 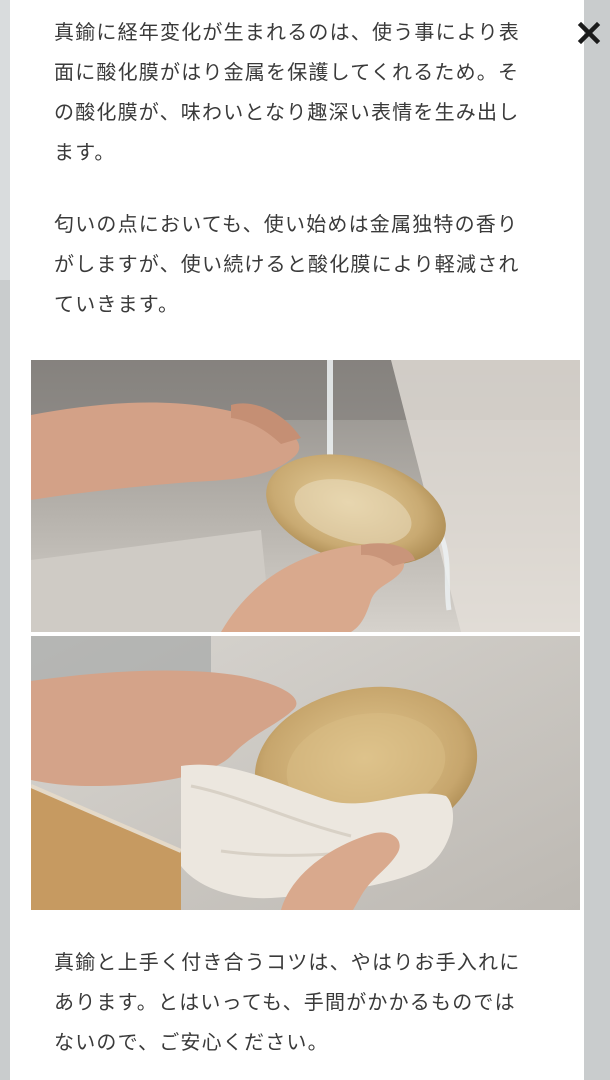 I want to click on left-gutter, so click(x=5, y=540).